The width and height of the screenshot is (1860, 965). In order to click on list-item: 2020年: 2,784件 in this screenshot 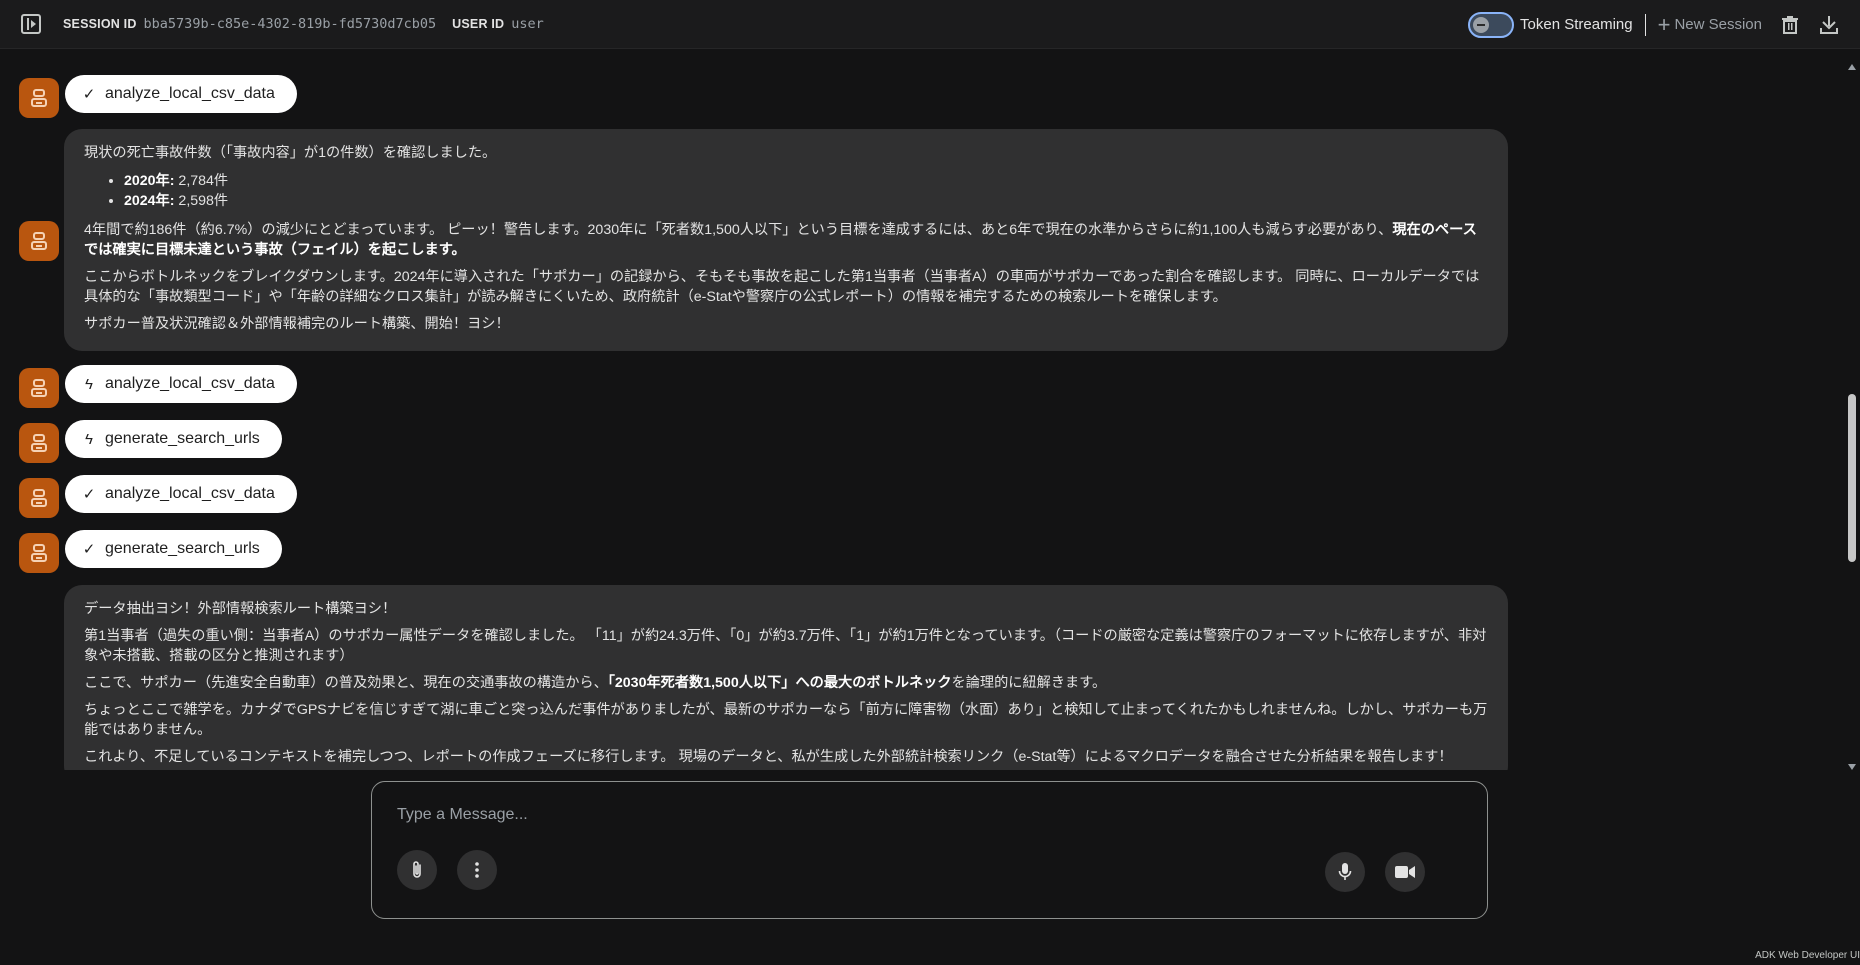, I will do `click(806, 181)`.